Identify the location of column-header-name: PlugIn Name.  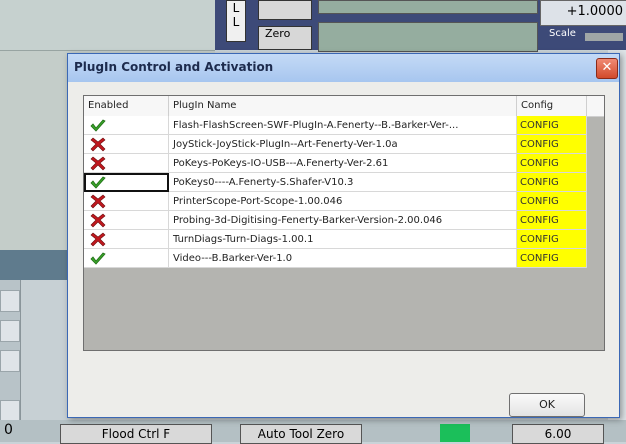
(343, 106).